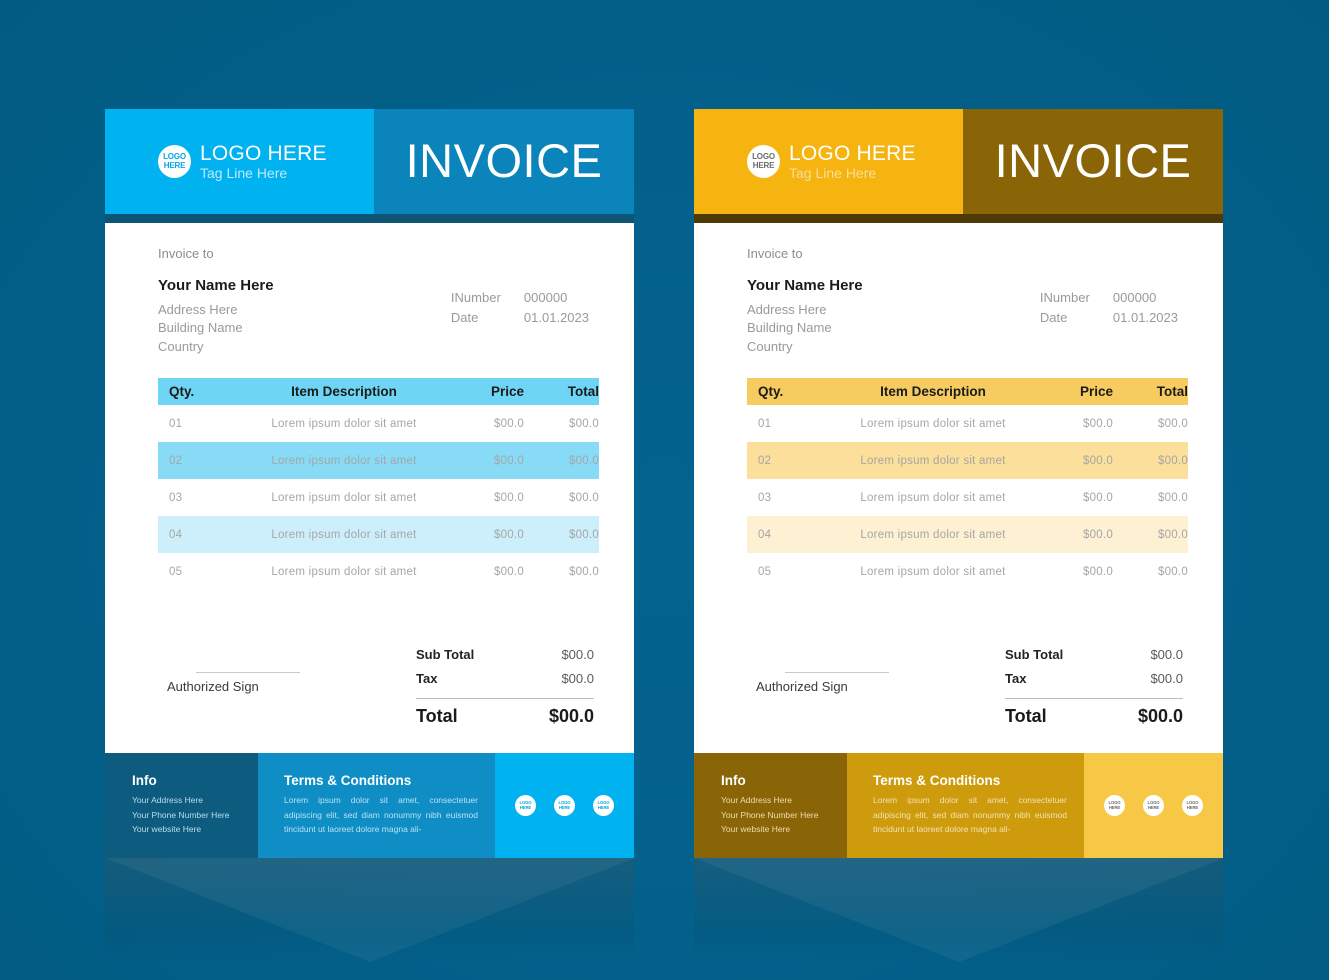  What do you see at coordinates (369, 919) in the screenshot?
I see `card-reflection` at bounding box center [369, 919].